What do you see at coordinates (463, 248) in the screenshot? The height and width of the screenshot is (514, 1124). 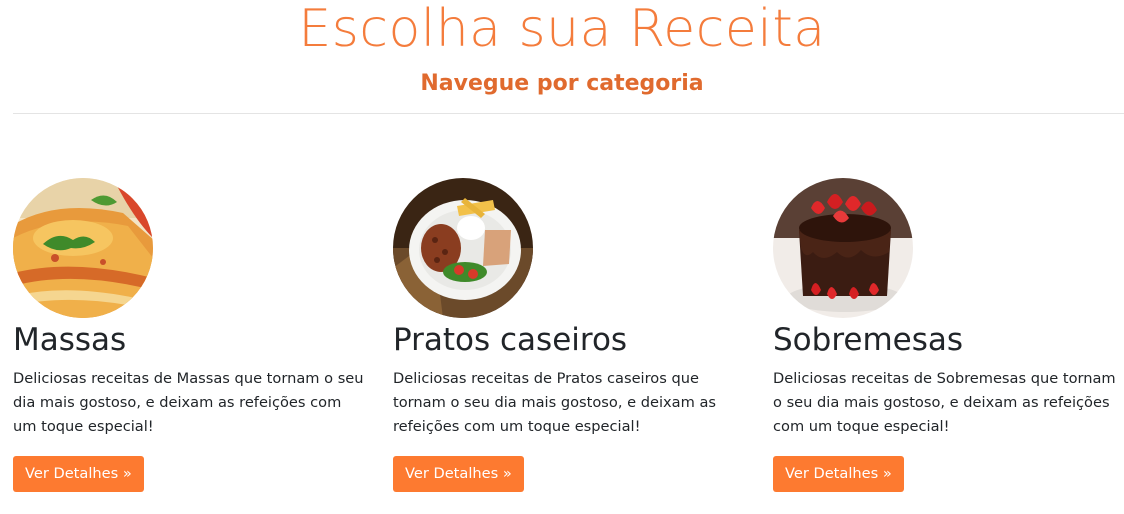 I see `home-meal-plate-photo` at bounding box center [463, 248].